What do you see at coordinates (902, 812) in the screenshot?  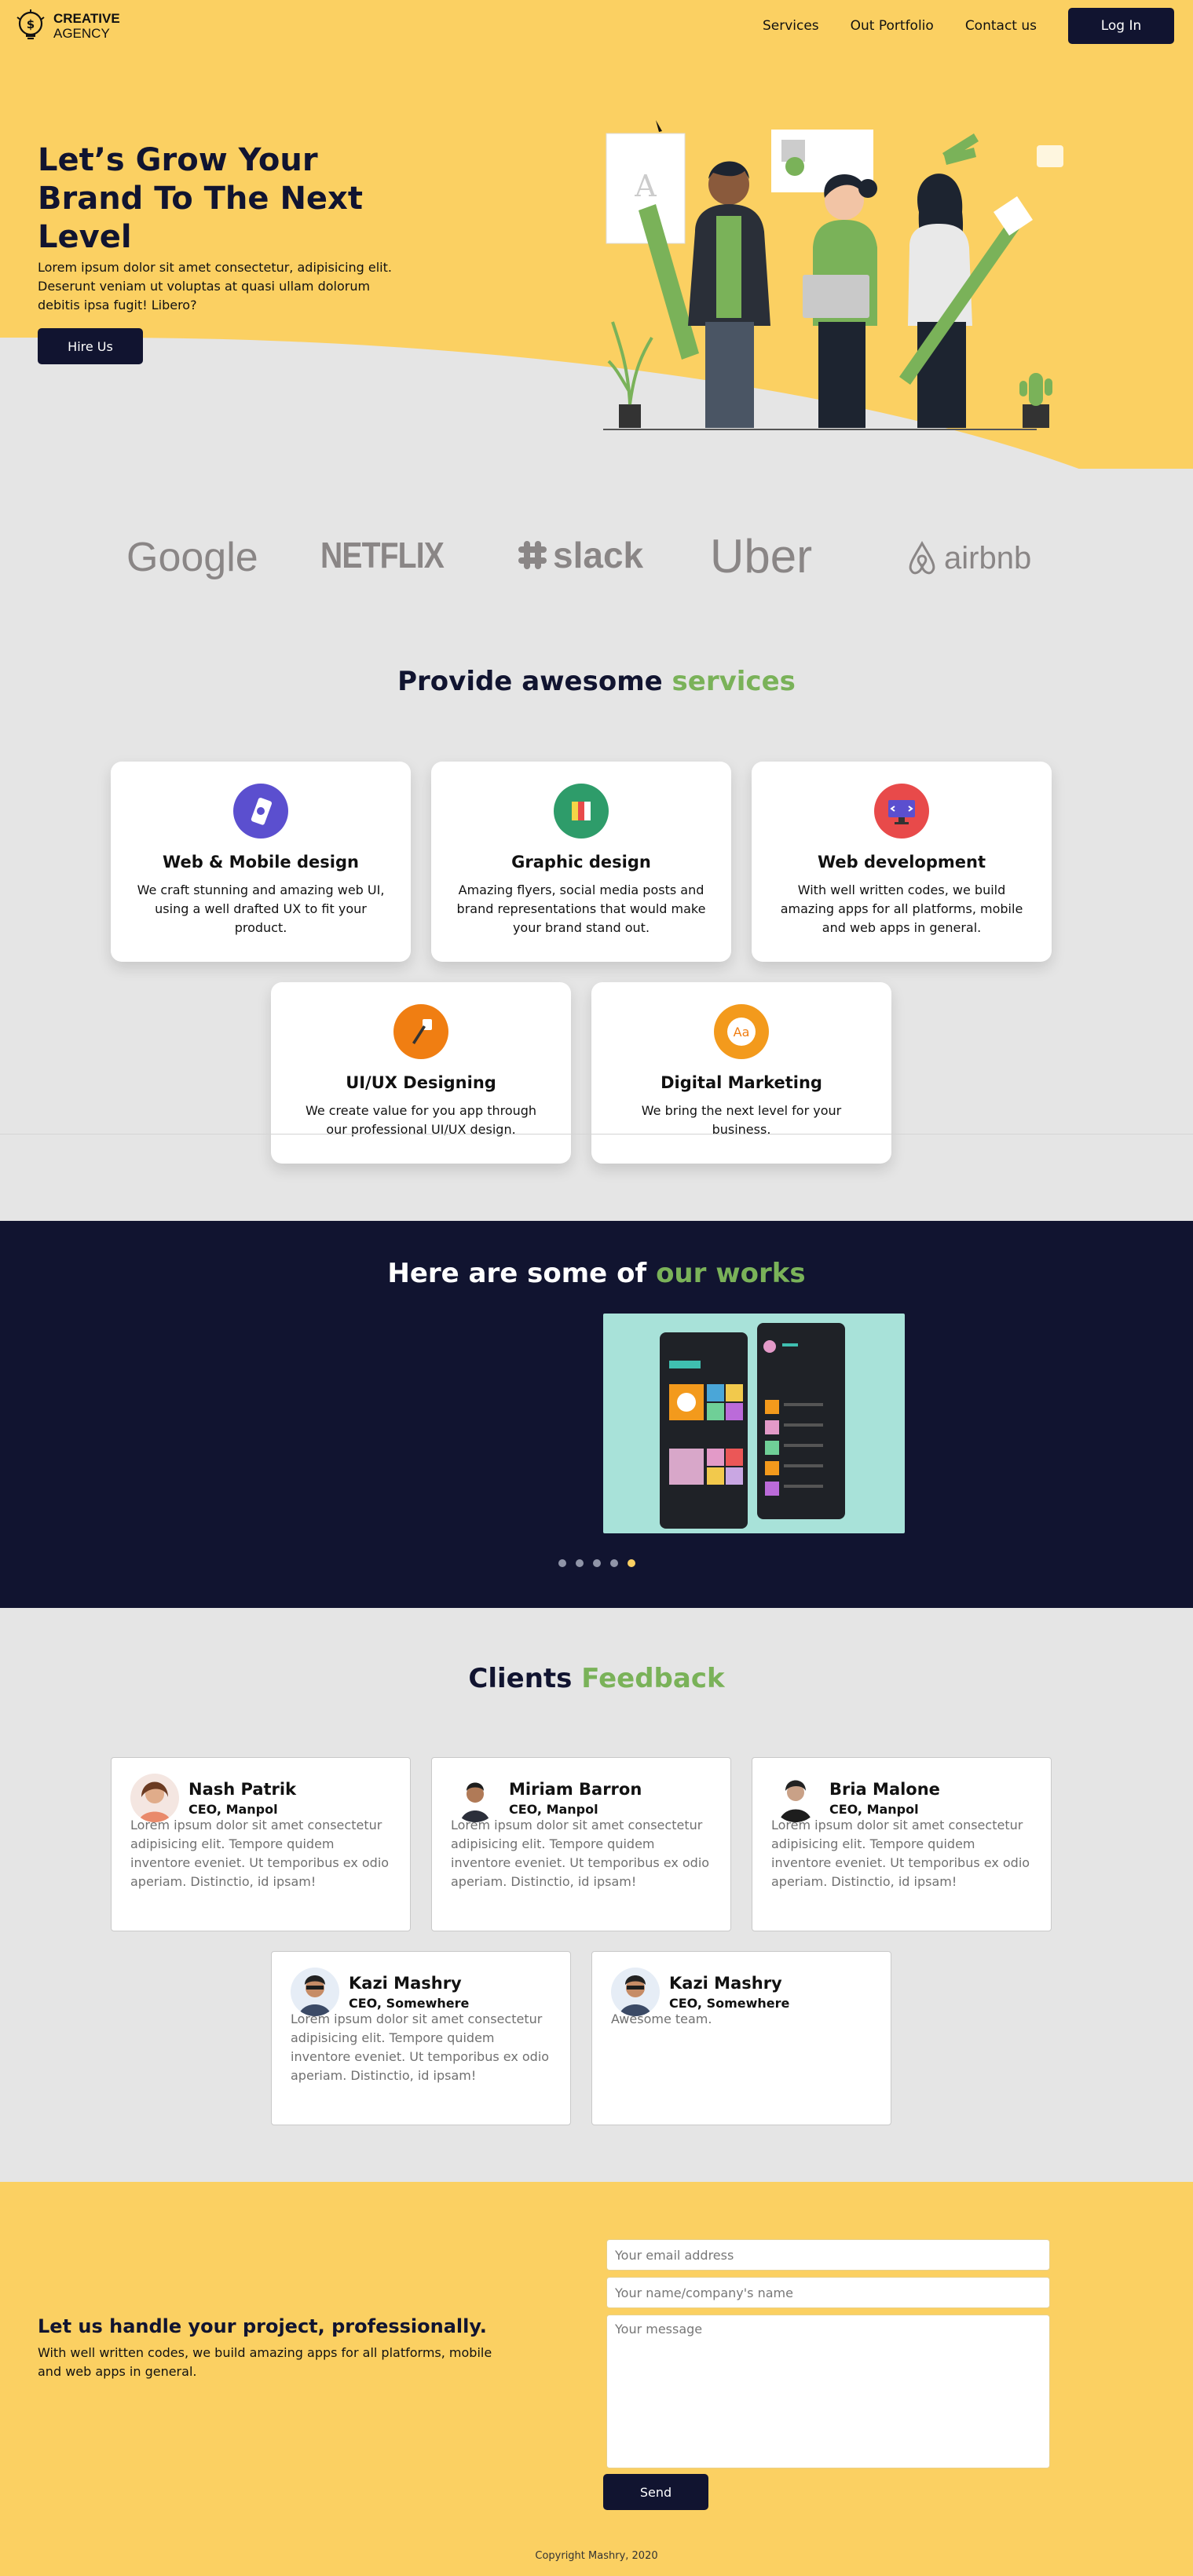 I see `code-monitor-icon` at bounding box center [902, 812].